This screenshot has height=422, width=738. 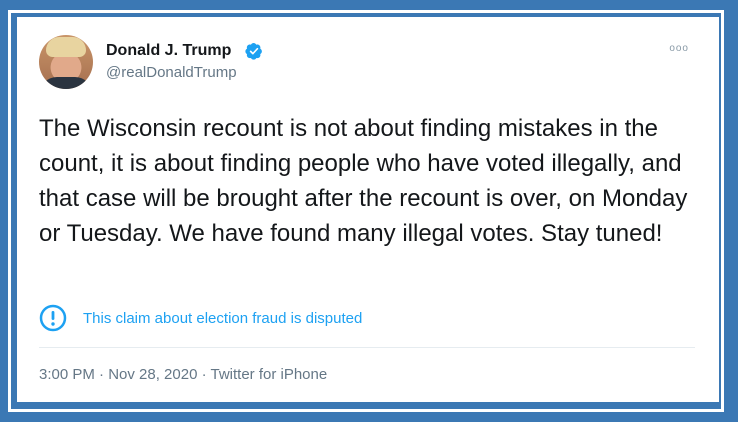 I want to click on author-name: Donald J. Trump, so click(x=168, y=51).